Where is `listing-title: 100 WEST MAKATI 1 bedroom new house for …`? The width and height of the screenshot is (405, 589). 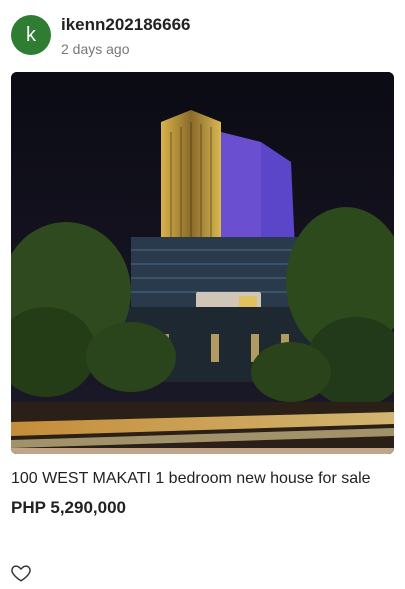 listing-title: 100 WEST MAKATI 1 bedroom new house for … is located at coordinates (191, 479).